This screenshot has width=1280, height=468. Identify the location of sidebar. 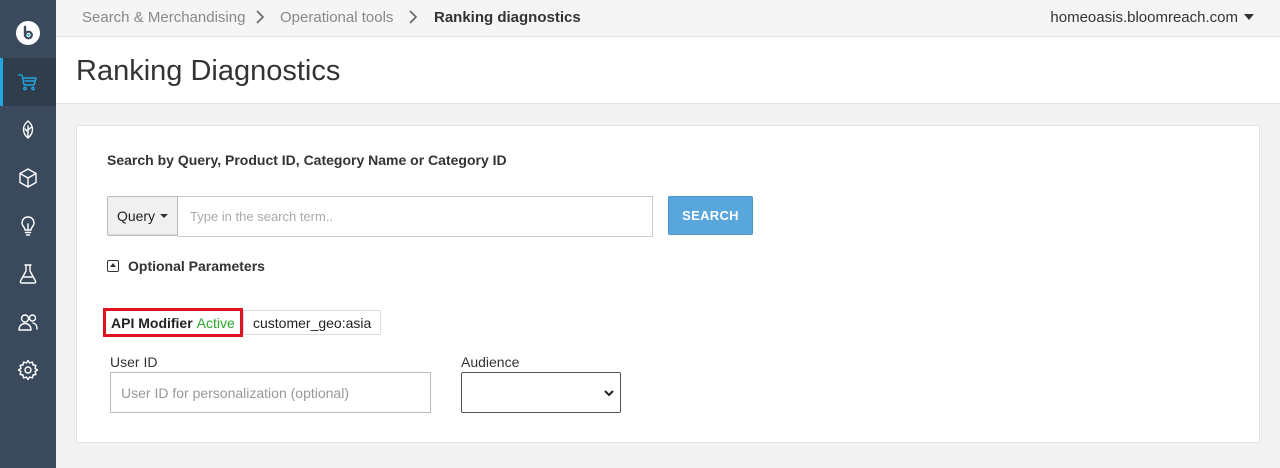
(28, 234).